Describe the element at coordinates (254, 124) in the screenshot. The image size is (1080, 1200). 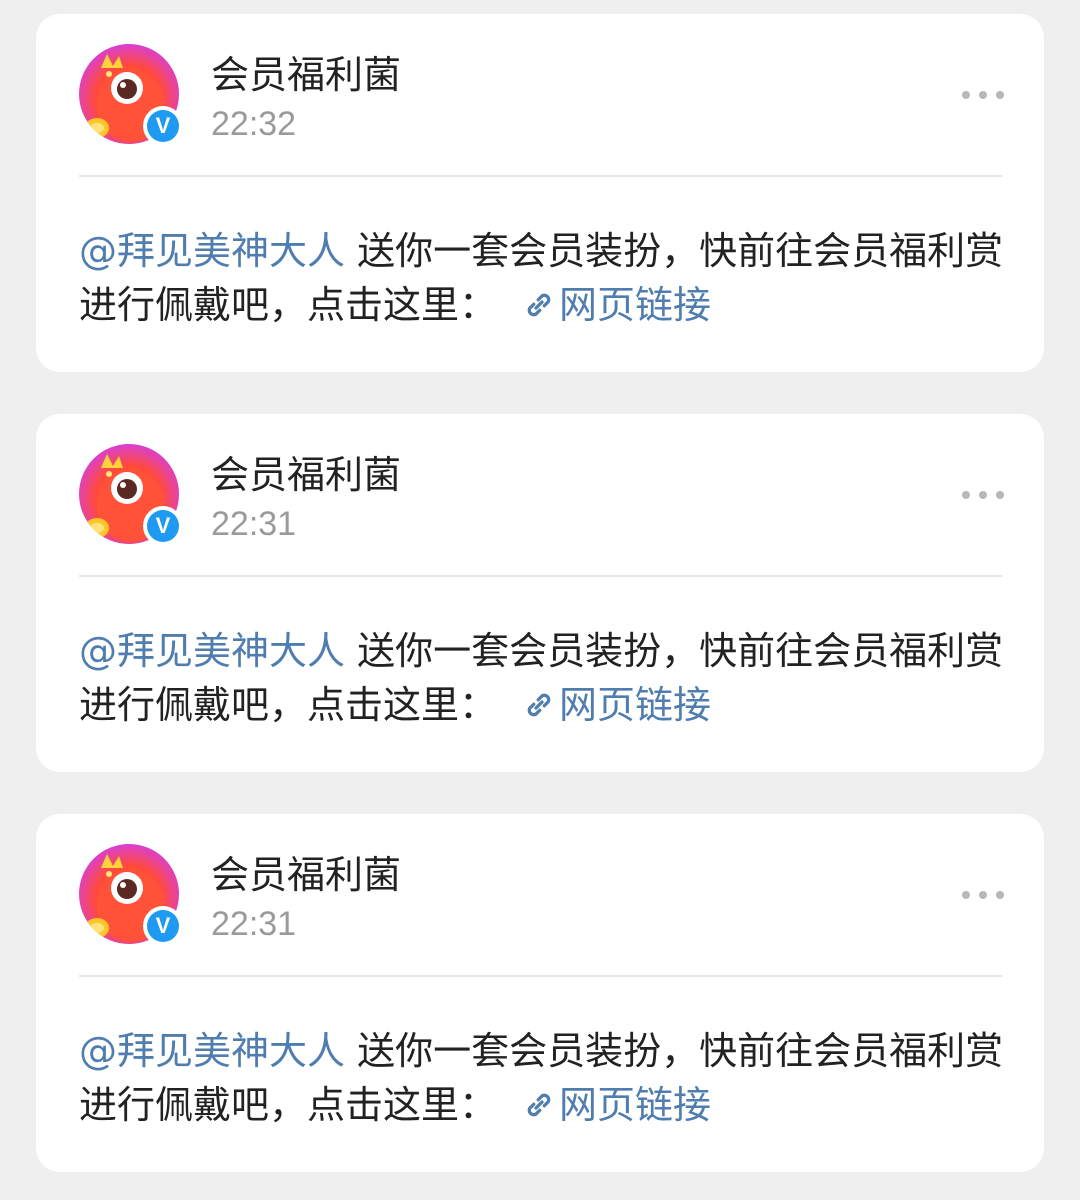
I see `post-time: 22:32` at that location.